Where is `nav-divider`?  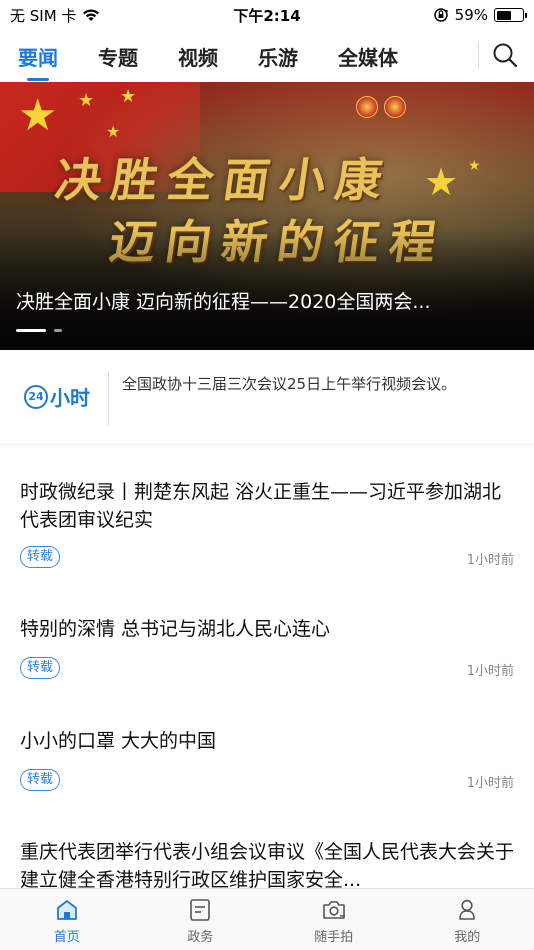 nav-divider is located at coordinates (478, 55).